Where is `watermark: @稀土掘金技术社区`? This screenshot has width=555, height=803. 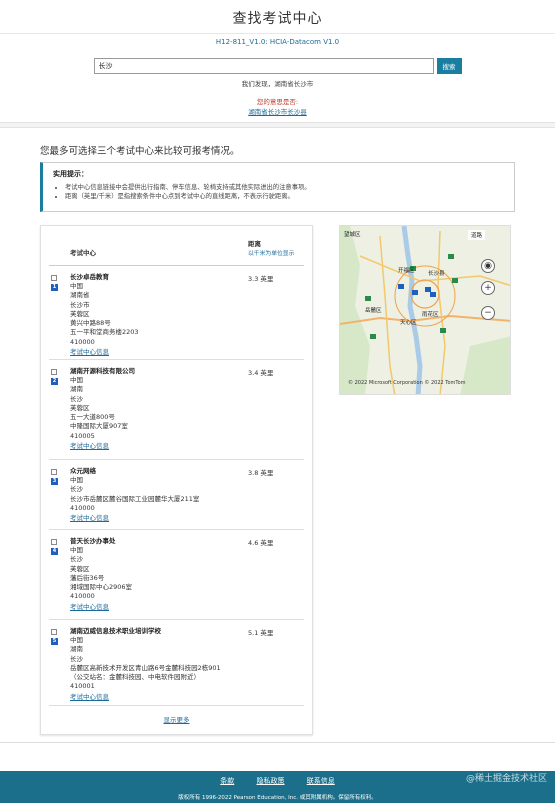 watermark: @稀土掘金技术社区 is located at coordinates (506, 779).